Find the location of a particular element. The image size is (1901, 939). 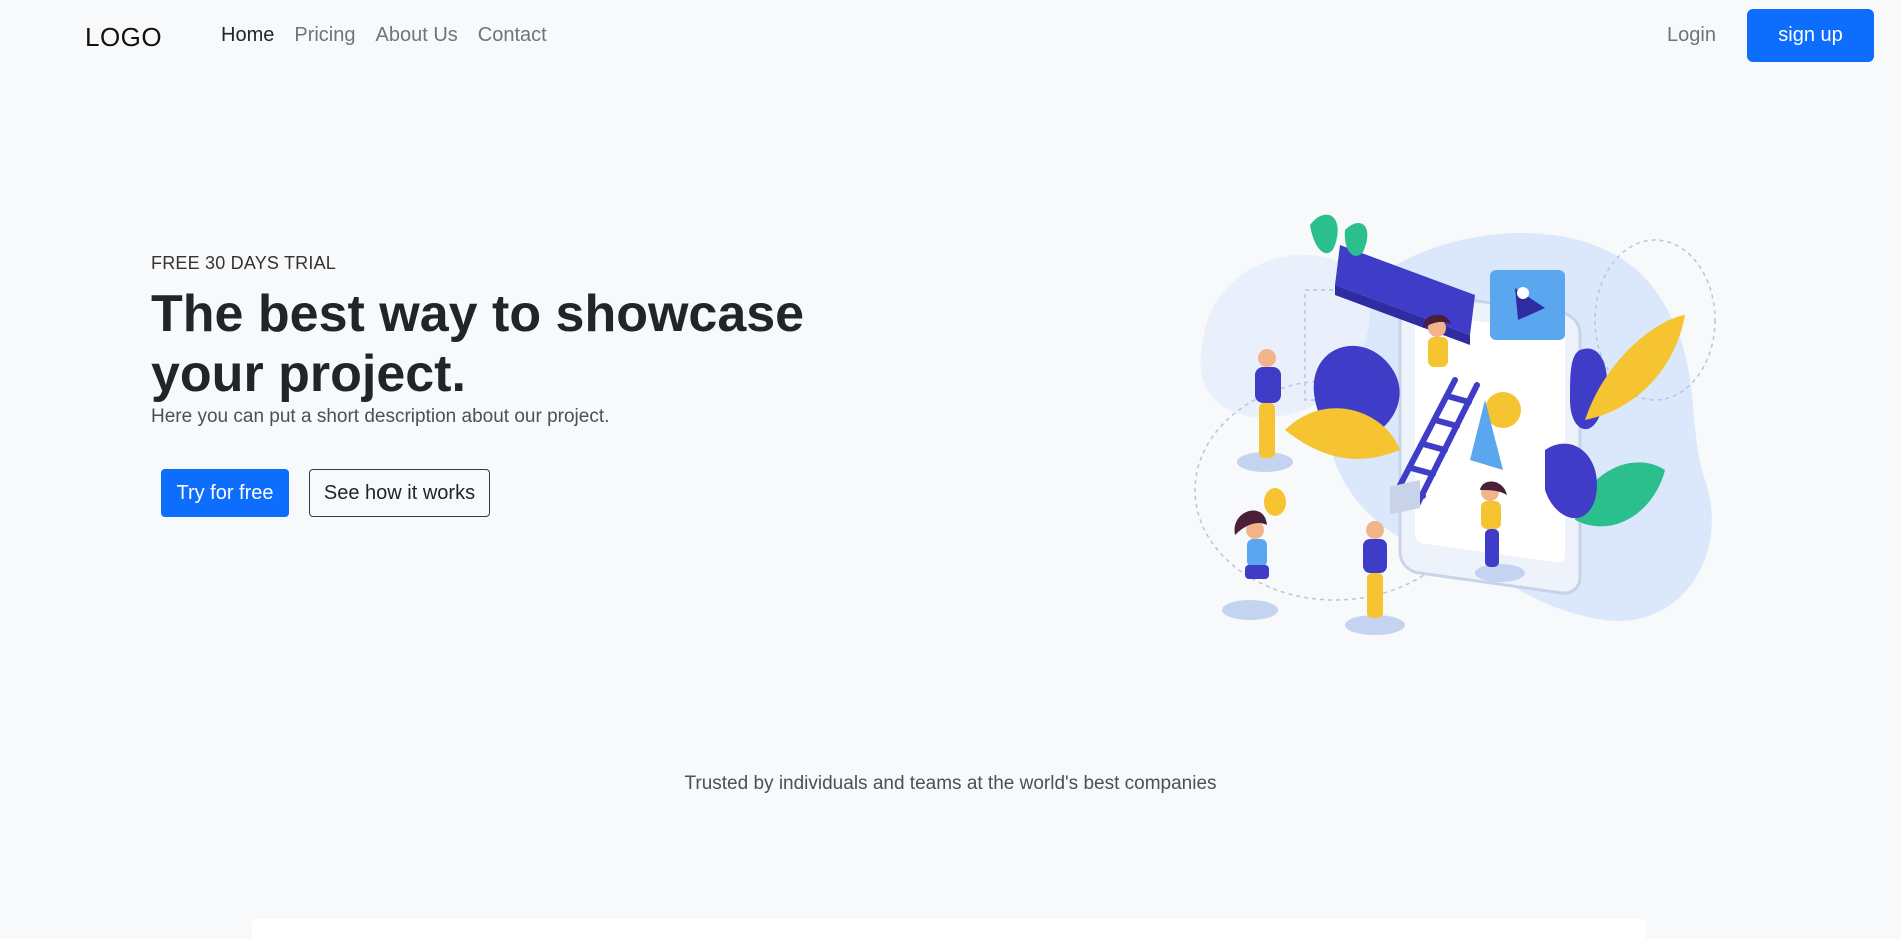

illustration-person-1-body is located at coordinates (1268, 385).